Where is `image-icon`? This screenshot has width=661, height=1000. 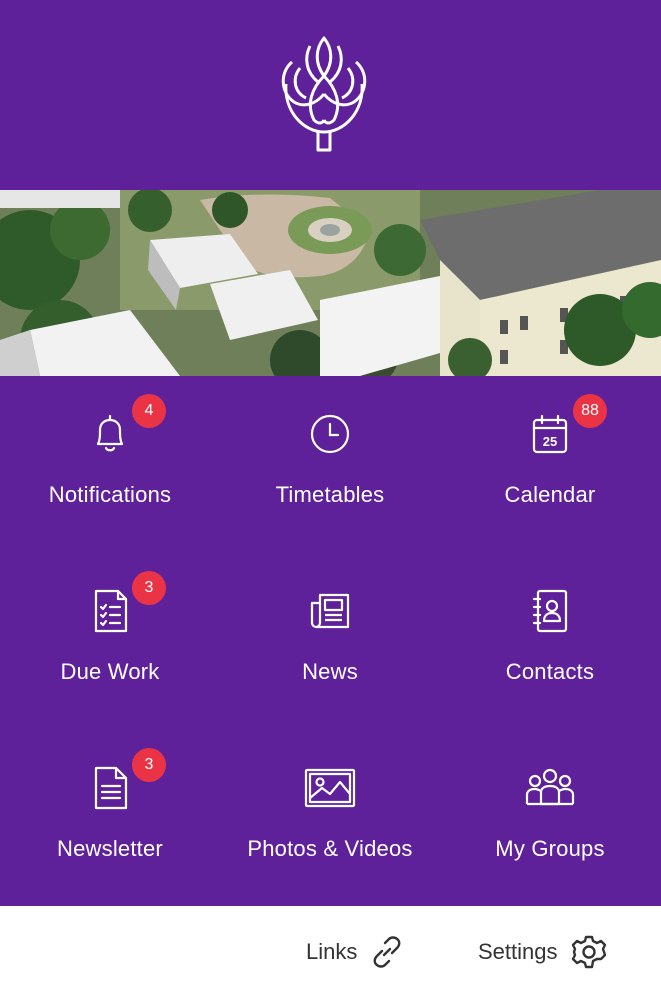 image-icon is located at coordinates (330, 788).